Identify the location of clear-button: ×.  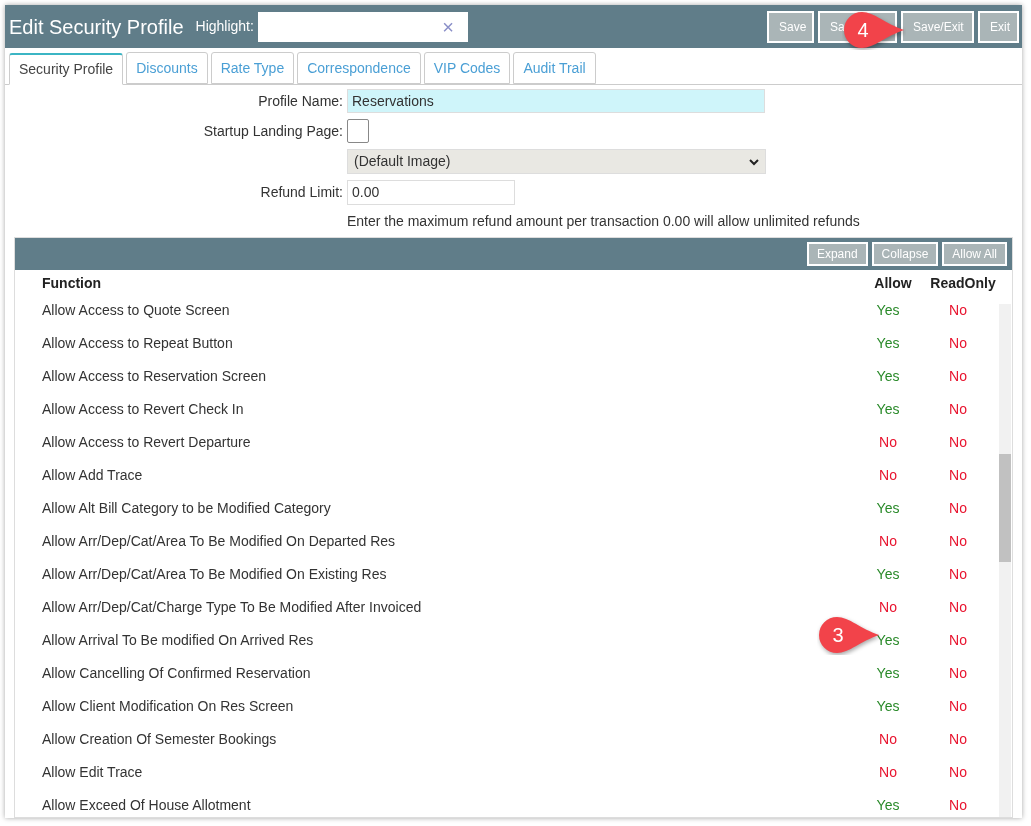
(448, 26).